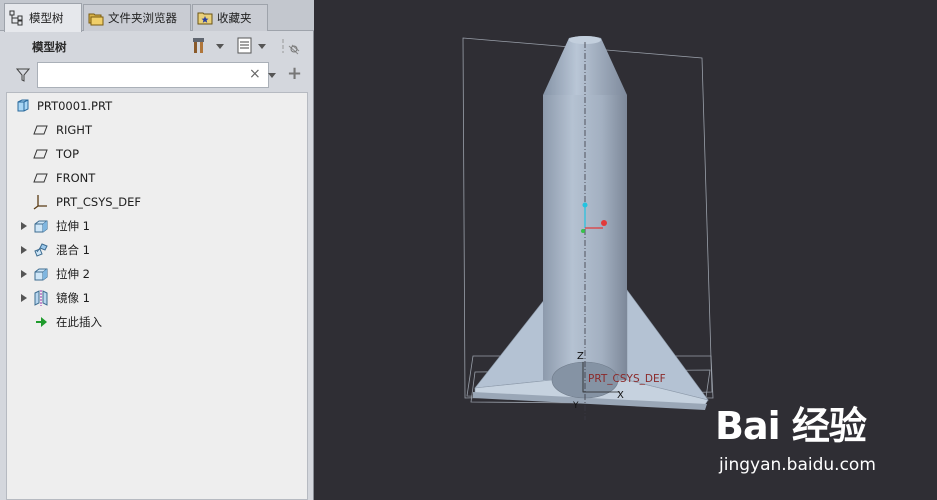 The image size is (937, 500). I want to click on tab-model-tree: 模型树, so click(43, 17).